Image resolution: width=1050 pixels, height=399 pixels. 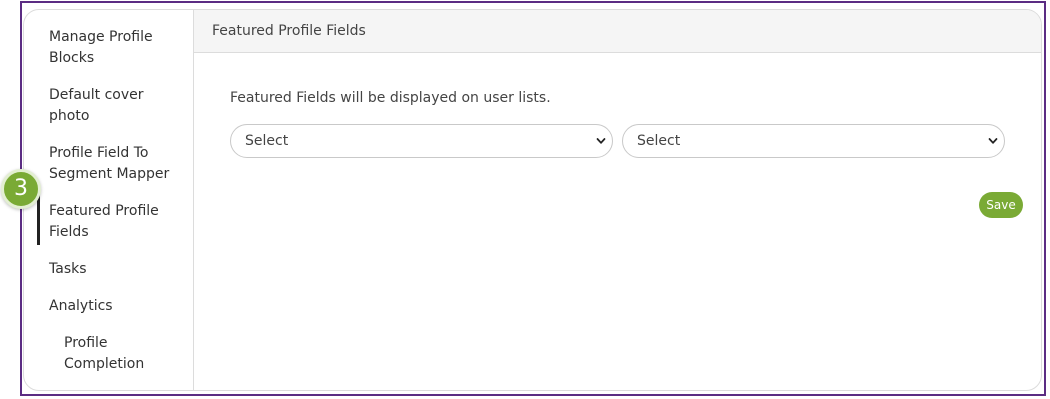 I want to click on sidebar-item-label: Profile Field To Segment Mapper, so click(x=109, y=163).